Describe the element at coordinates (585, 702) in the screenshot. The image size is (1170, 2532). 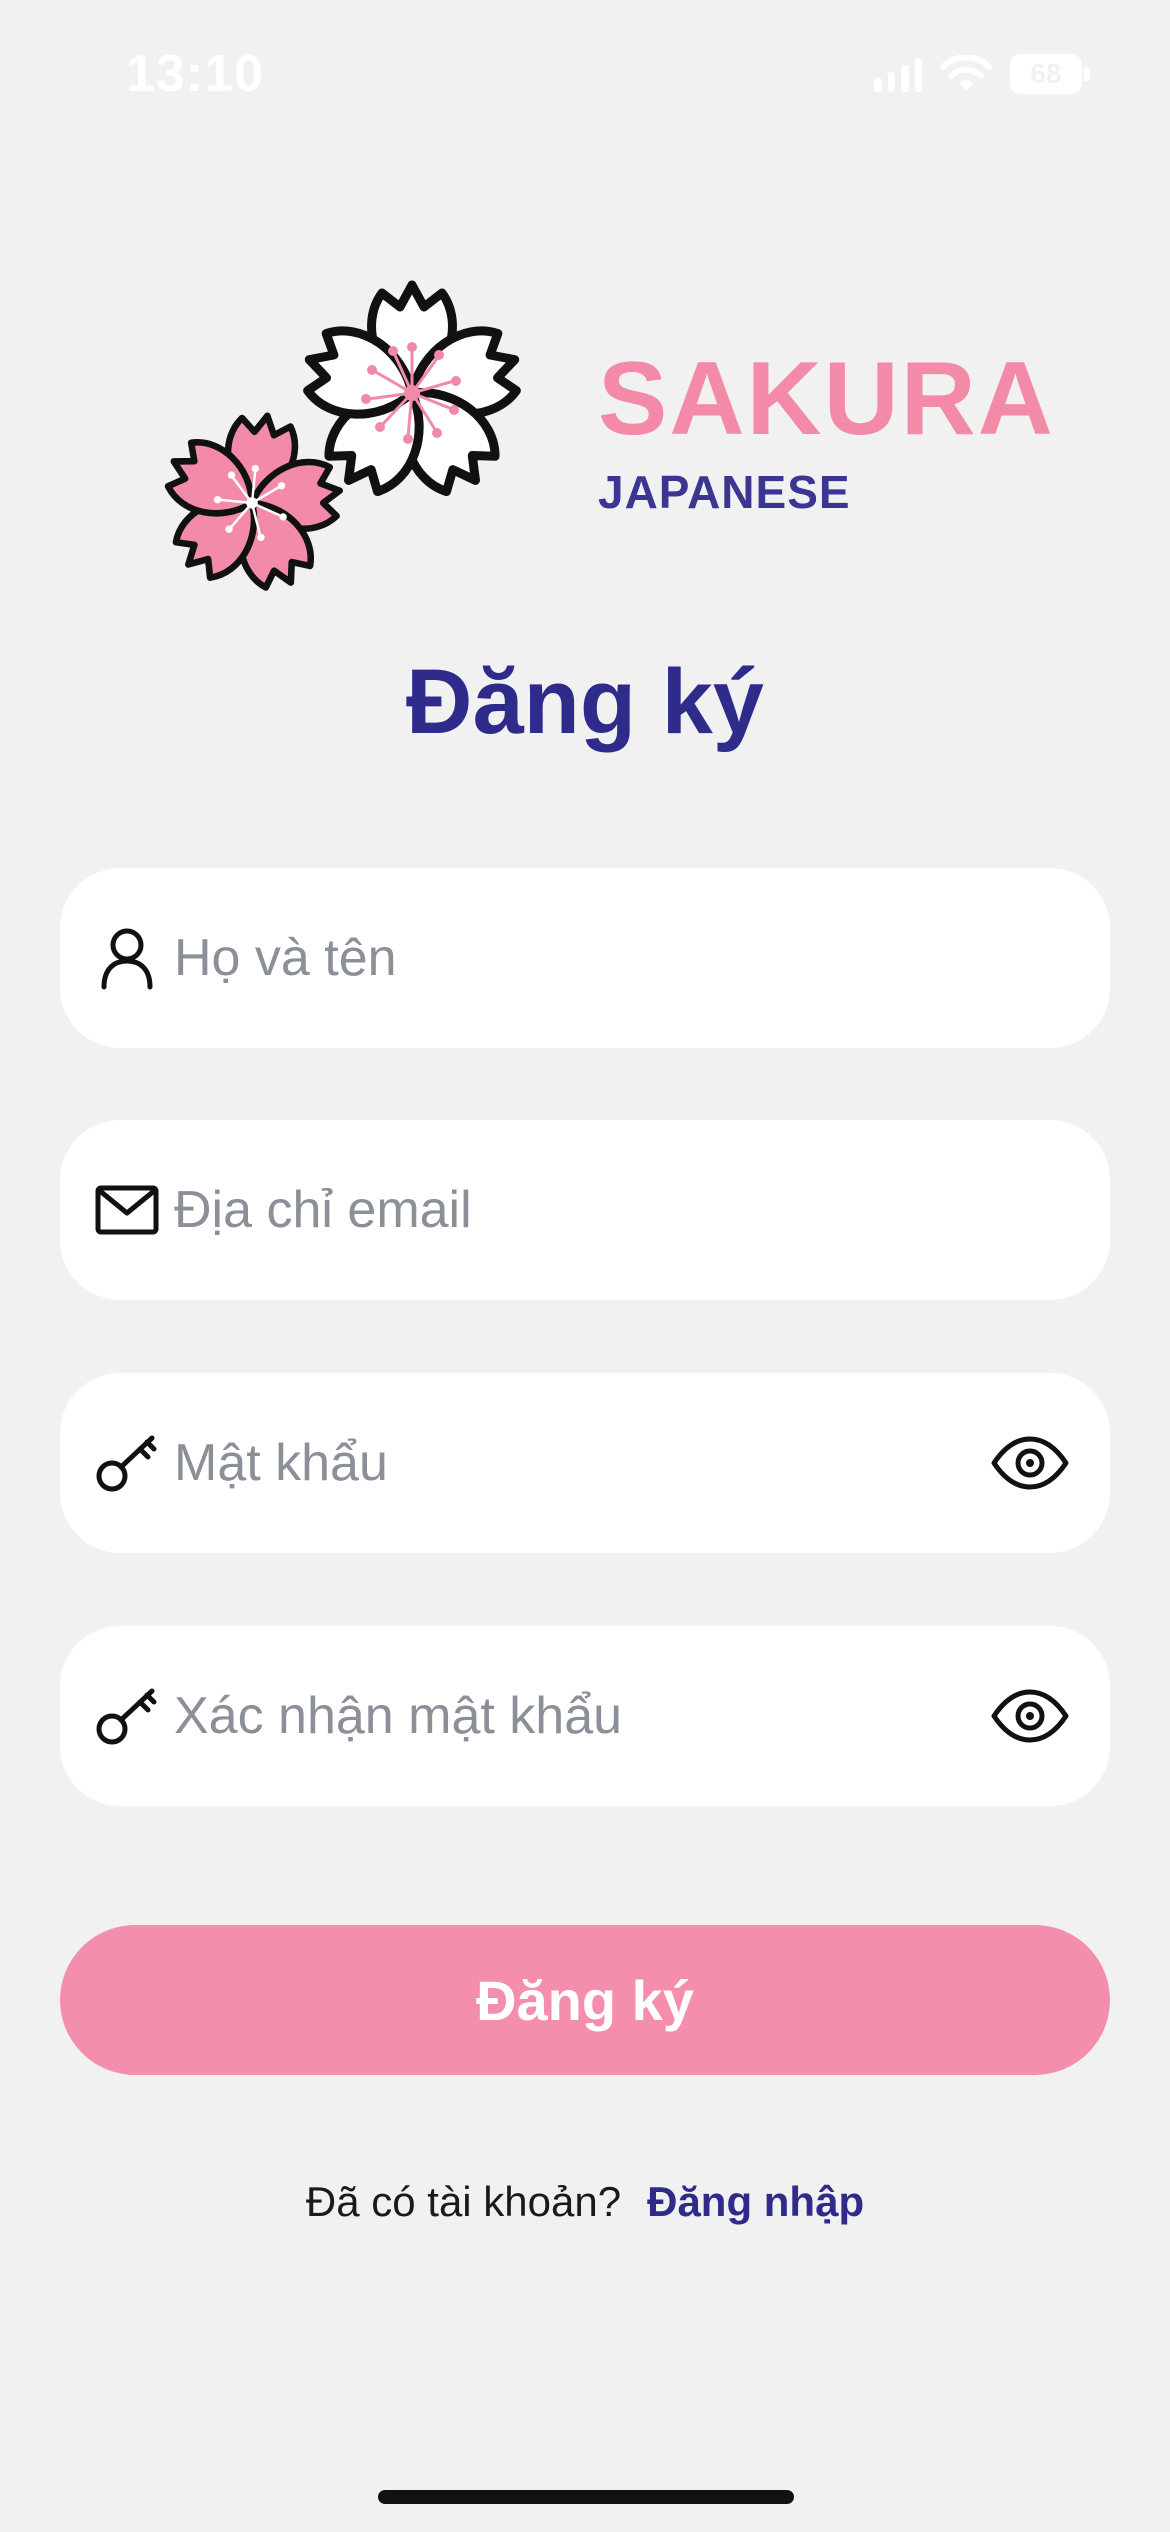
I see `page-title: Đăng ký` at that location.